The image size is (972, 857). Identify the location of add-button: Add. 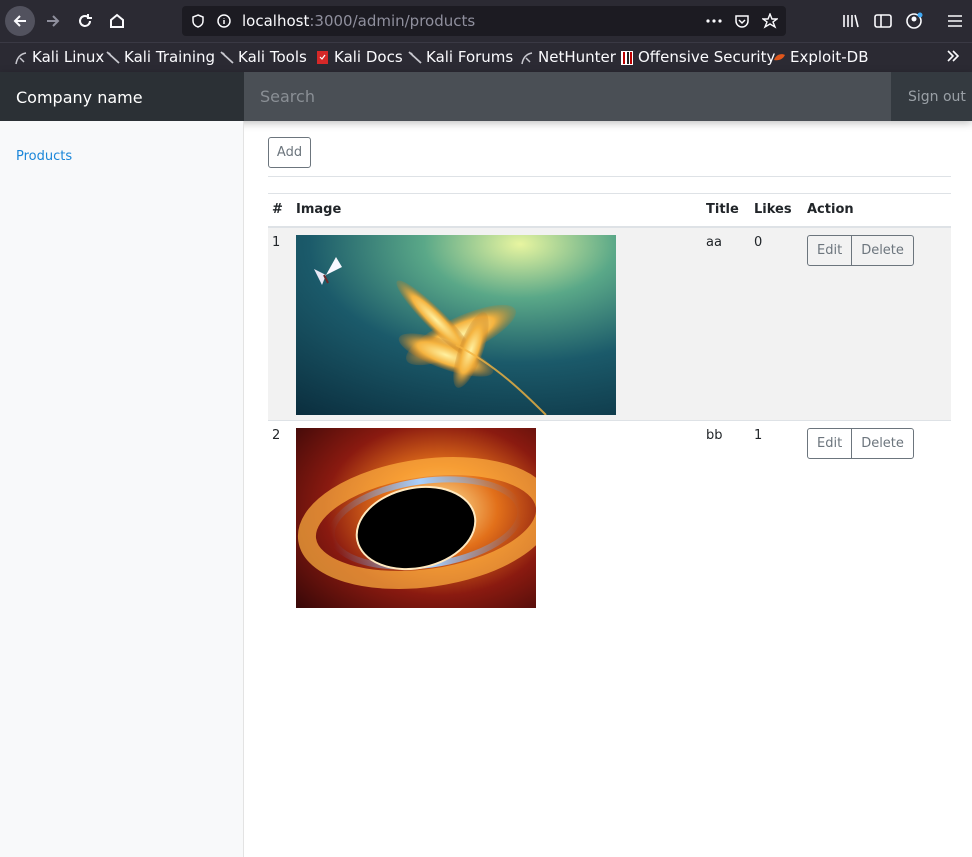
(289, 152).